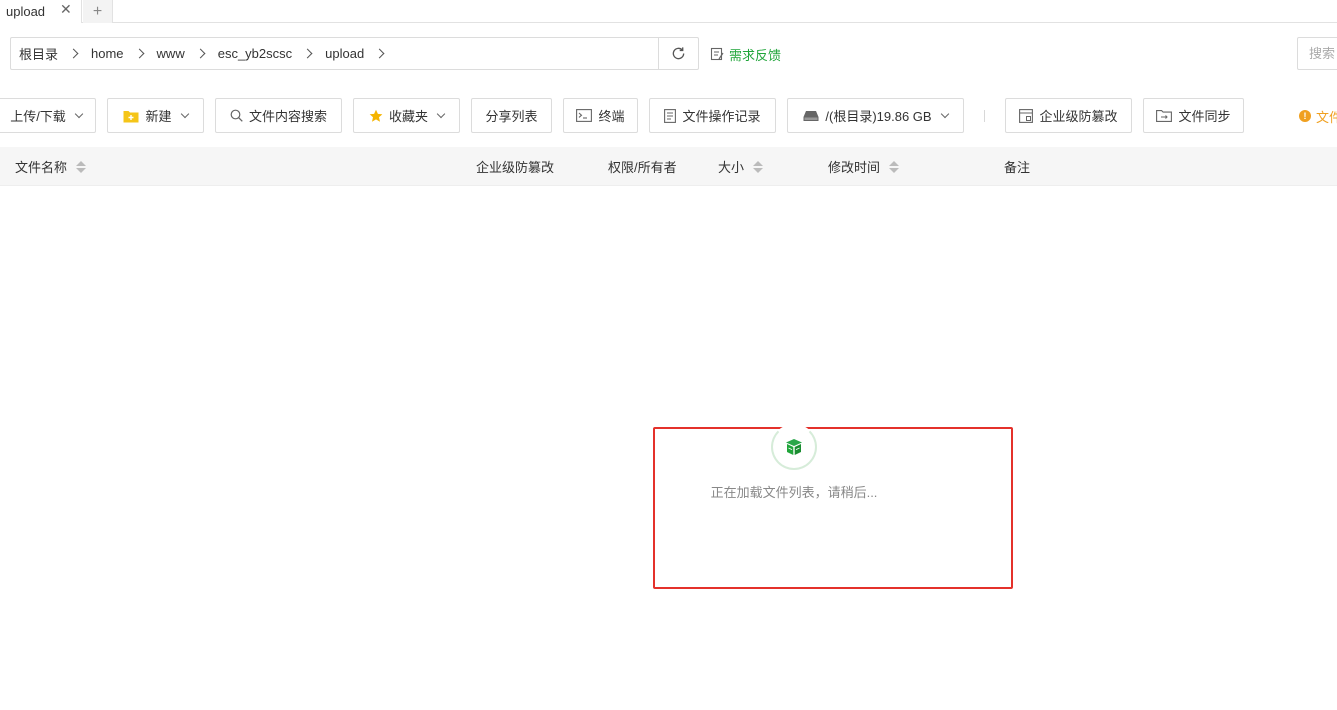  Describe the element at coordinates (755, 55) in the screenshot. I see `feedback-label: 需求反馈` at that location.